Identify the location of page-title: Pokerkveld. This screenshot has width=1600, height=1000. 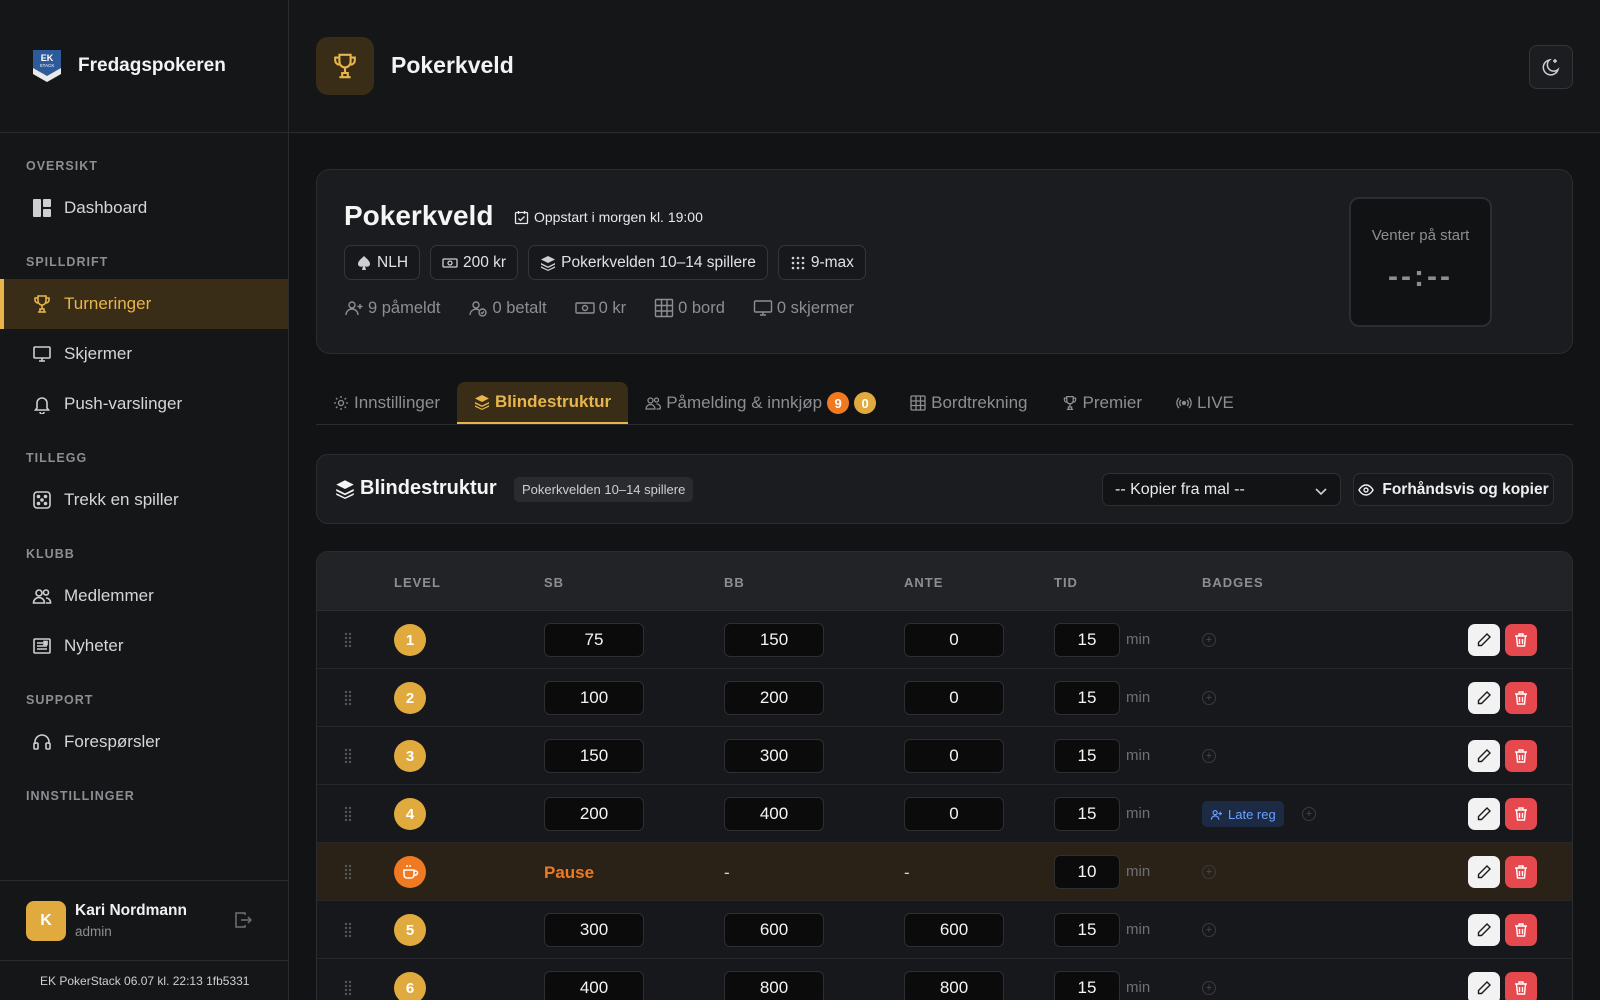
(452, 65).